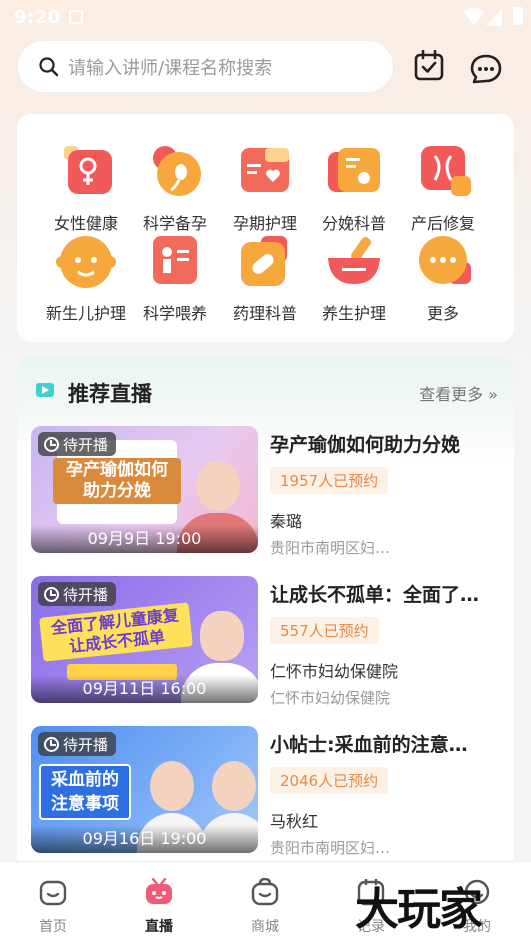 The width and height of the screenshot is (531, 945). I want to click on speaker-name: 马秋红, so click(294, 821).